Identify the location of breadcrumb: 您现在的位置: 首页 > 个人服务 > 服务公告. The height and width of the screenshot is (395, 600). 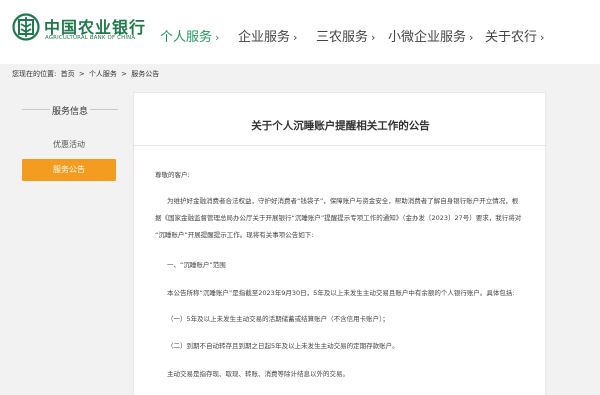
(86, 74).